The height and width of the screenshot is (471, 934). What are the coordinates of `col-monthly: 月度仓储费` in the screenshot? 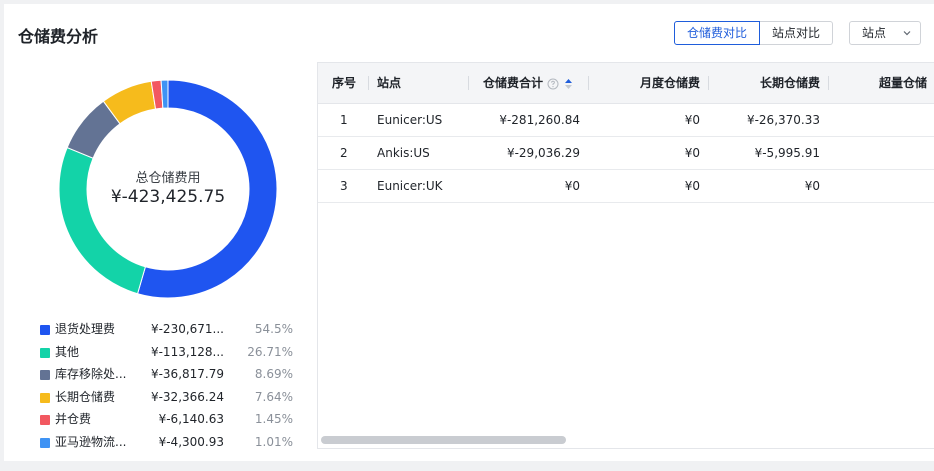 It's located at (669, 83).